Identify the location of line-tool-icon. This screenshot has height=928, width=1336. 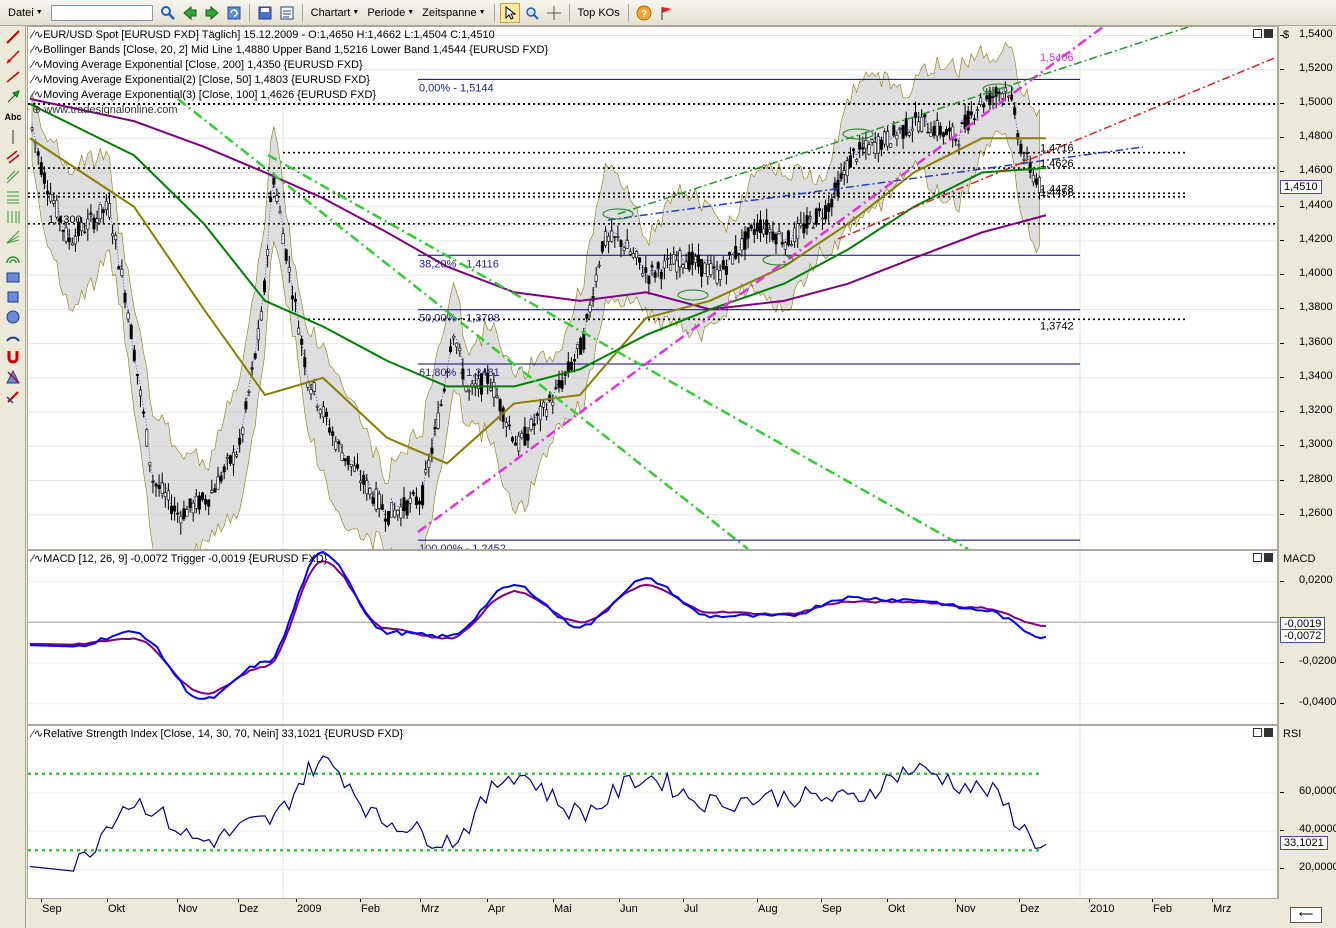
(13, 36).